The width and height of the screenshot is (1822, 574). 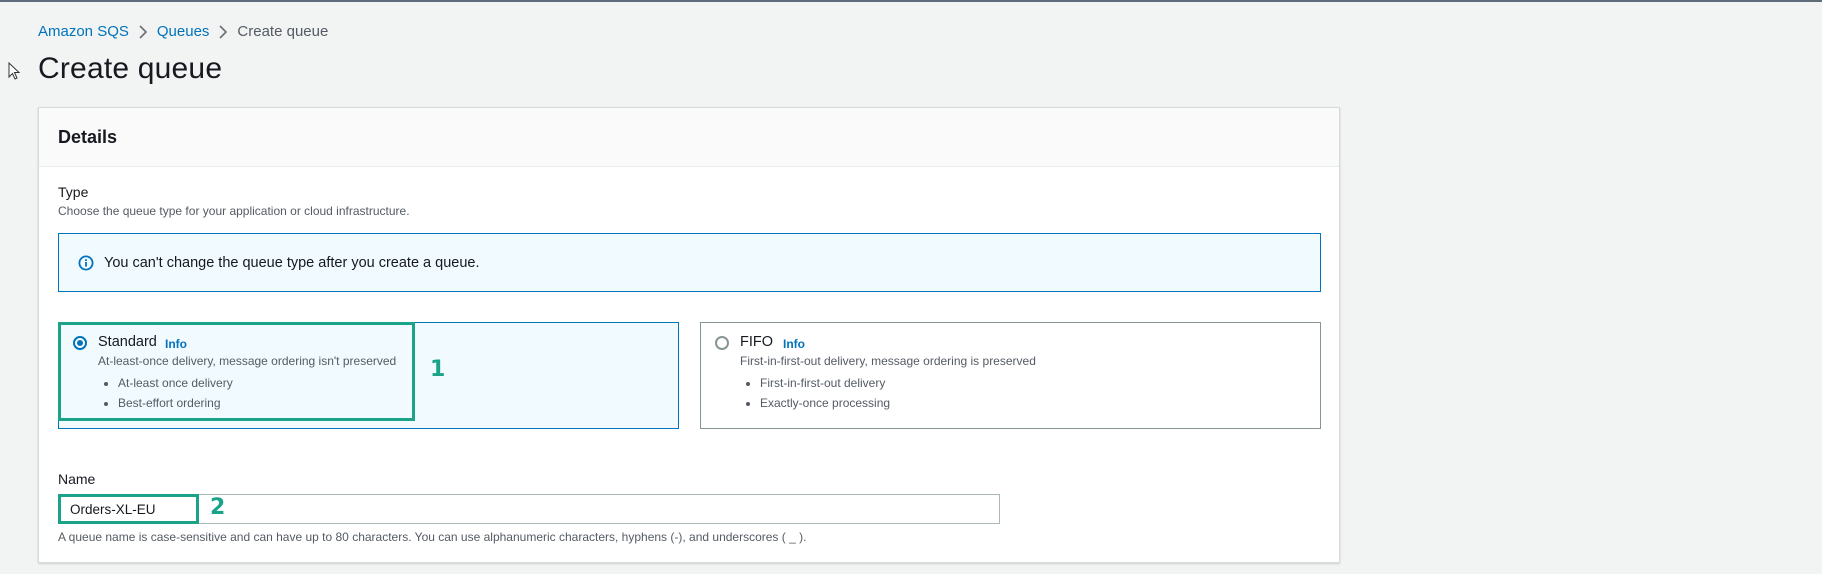 I want to click on breadcrumb-link-amazon-sqs: Amazon SQS, so click(x=83, y=31).